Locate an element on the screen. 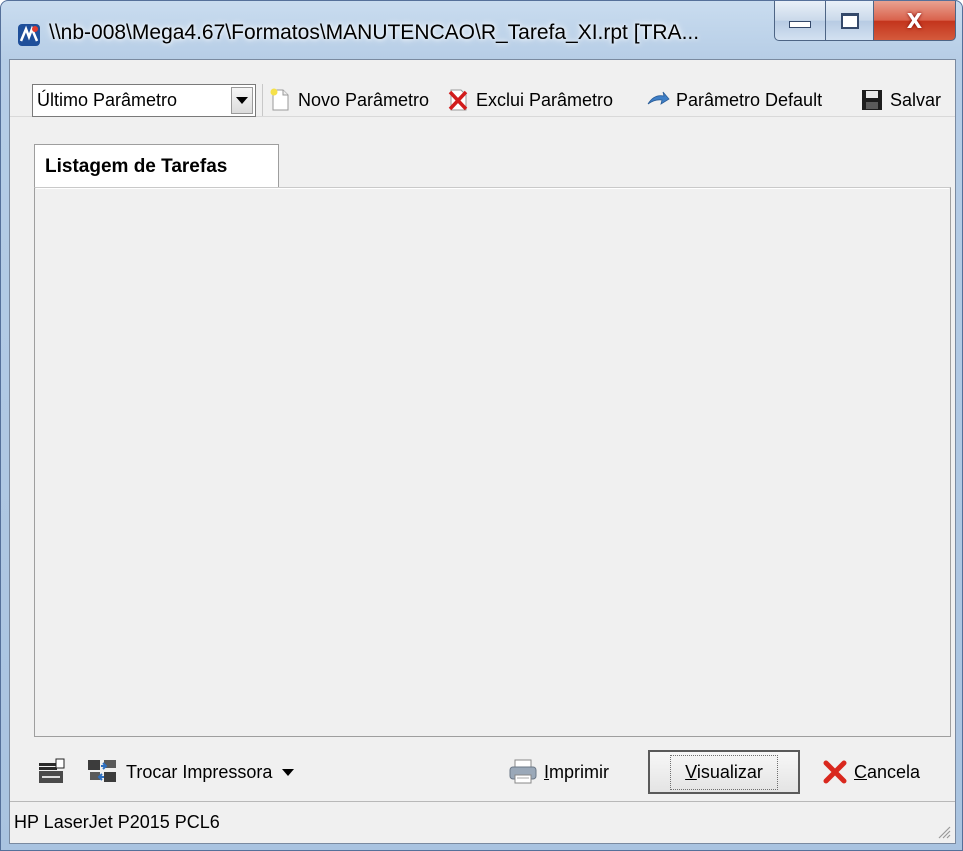  parameter-select: Último Parâmetro is located at coordinates (144, 100).